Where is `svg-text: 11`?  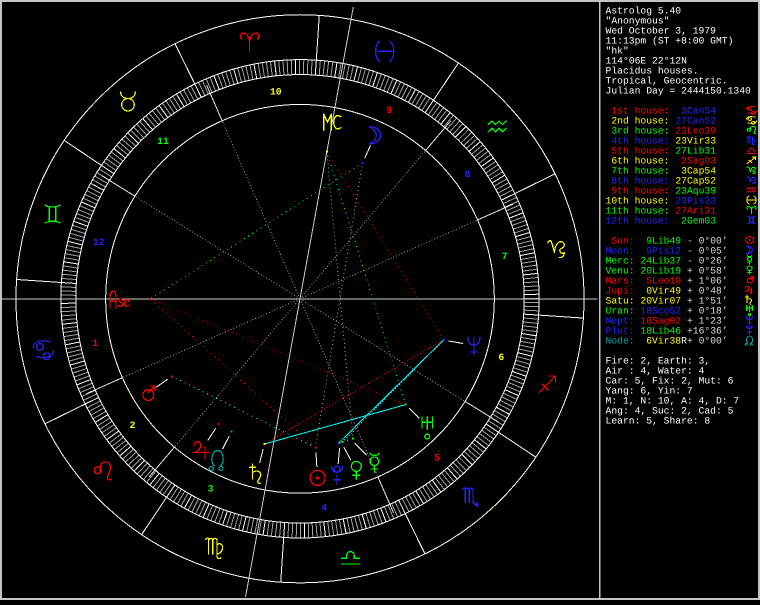 svg-text: 11 is located at coordinates (163, 141).